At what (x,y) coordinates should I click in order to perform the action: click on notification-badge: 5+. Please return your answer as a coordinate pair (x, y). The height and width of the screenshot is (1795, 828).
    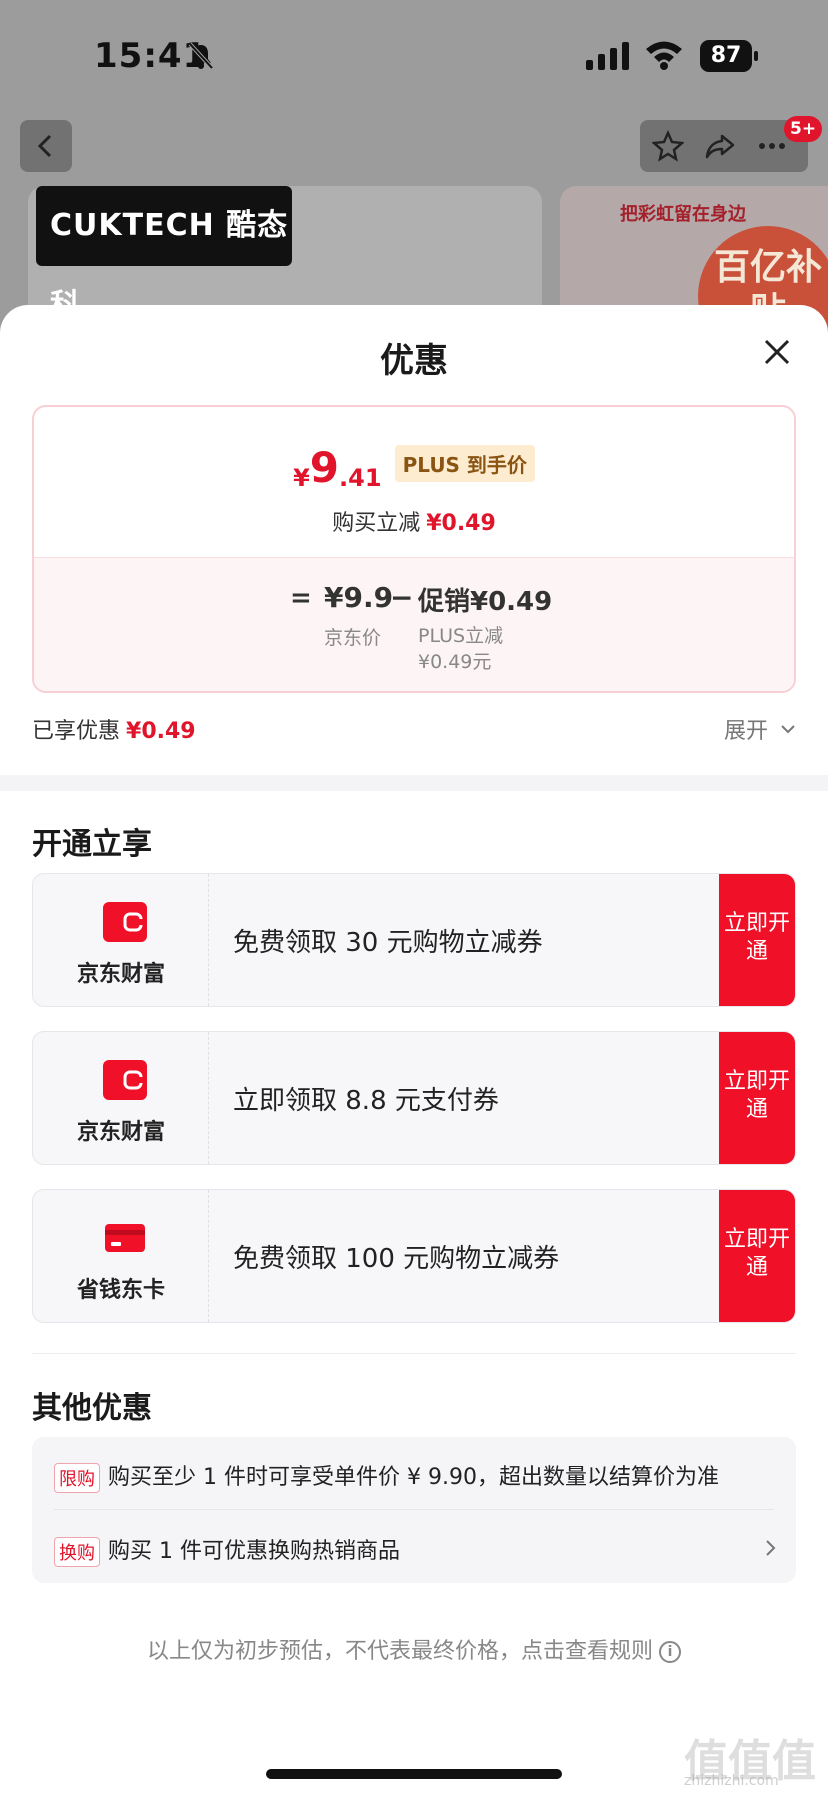
    Looking at the image, I should click on (803, 129).